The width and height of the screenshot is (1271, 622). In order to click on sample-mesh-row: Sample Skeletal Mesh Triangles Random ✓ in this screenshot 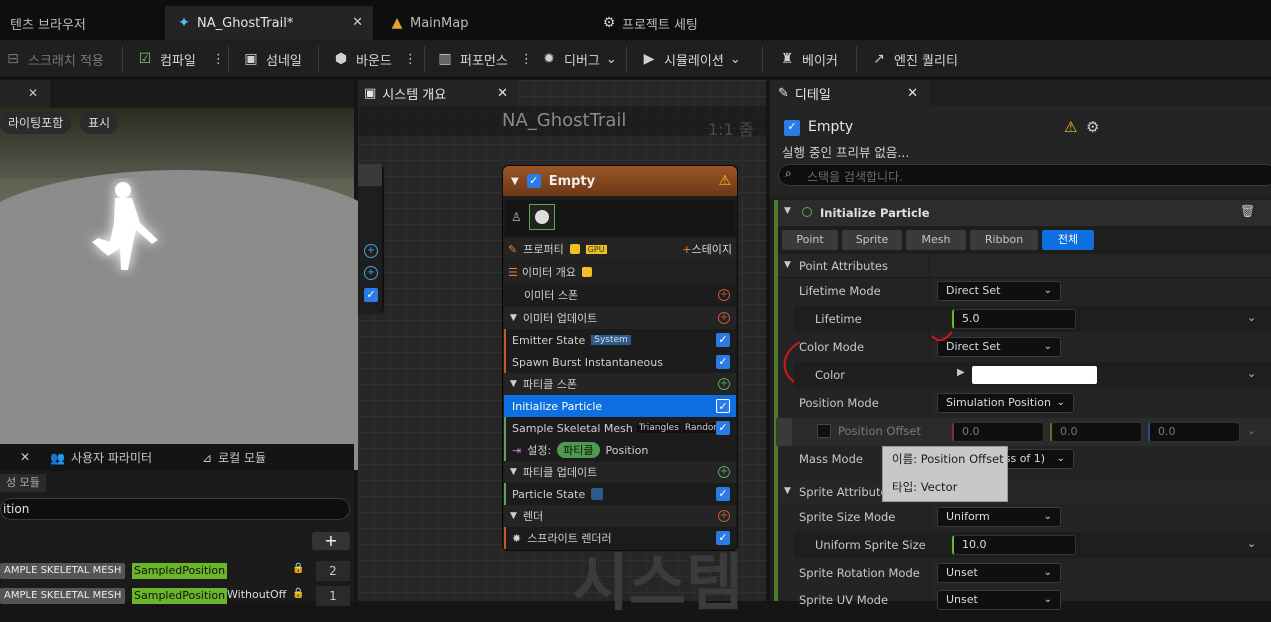, I will do `click(620, 428)`.